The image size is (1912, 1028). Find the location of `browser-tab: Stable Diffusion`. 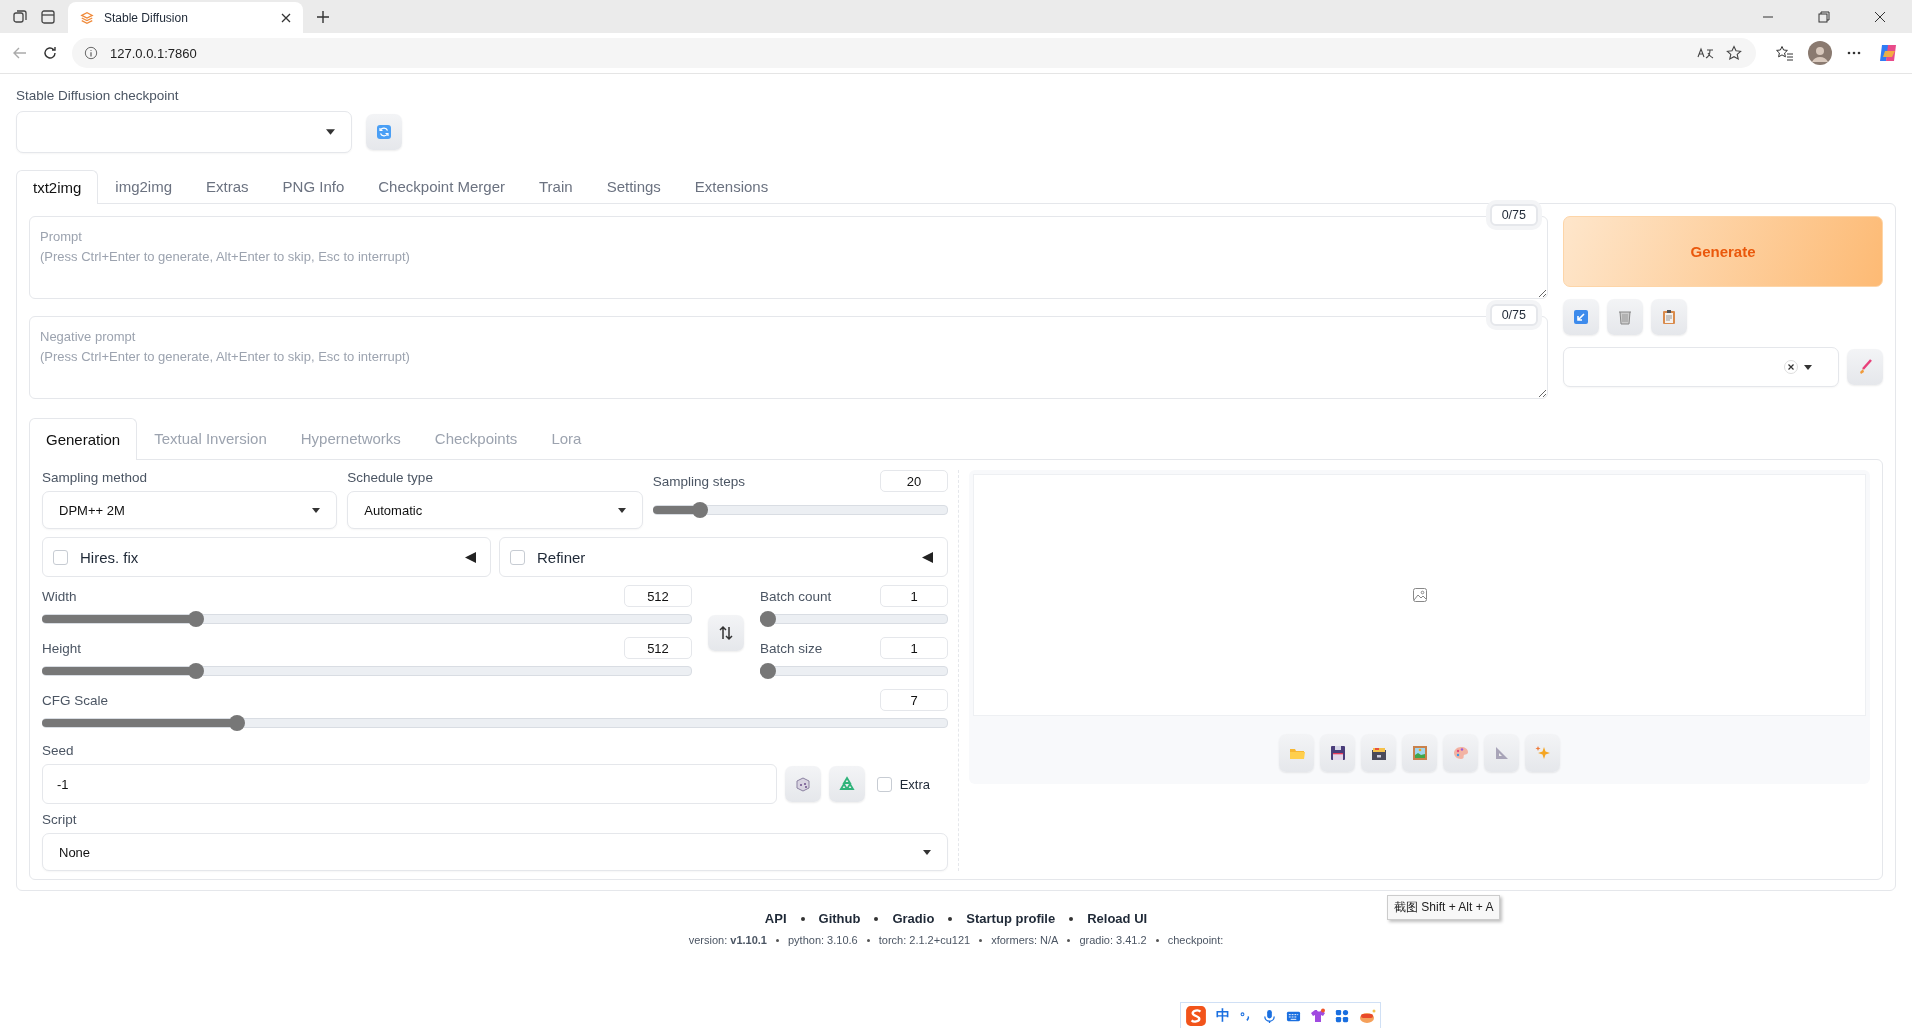

browser-tab: Stable Diffusion is located at coordinates (185, 17).